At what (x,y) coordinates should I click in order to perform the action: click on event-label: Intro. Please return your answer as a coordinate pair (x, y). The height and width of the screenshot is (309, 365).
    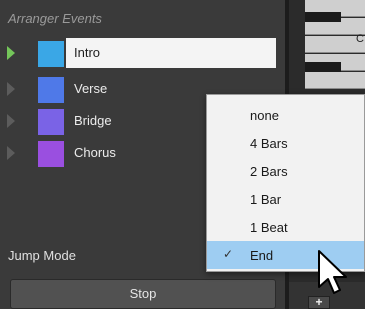
    Looking at the image, I should click on (87, 52).